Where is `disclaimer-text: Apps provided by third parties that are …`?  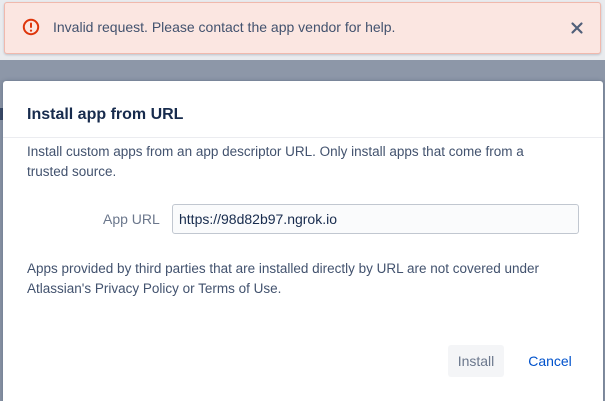
disclaimer-text: Apps provided by third parties that are … is located at coordinates (283, 278).